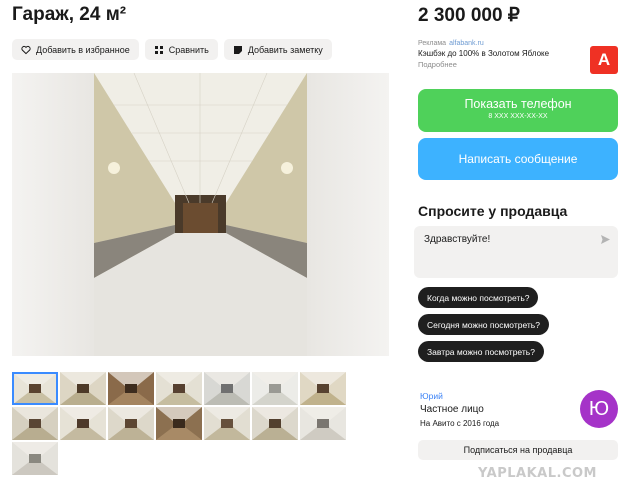 The image size is (640, 504). I want to click on compare-icon, so click(158, 49).